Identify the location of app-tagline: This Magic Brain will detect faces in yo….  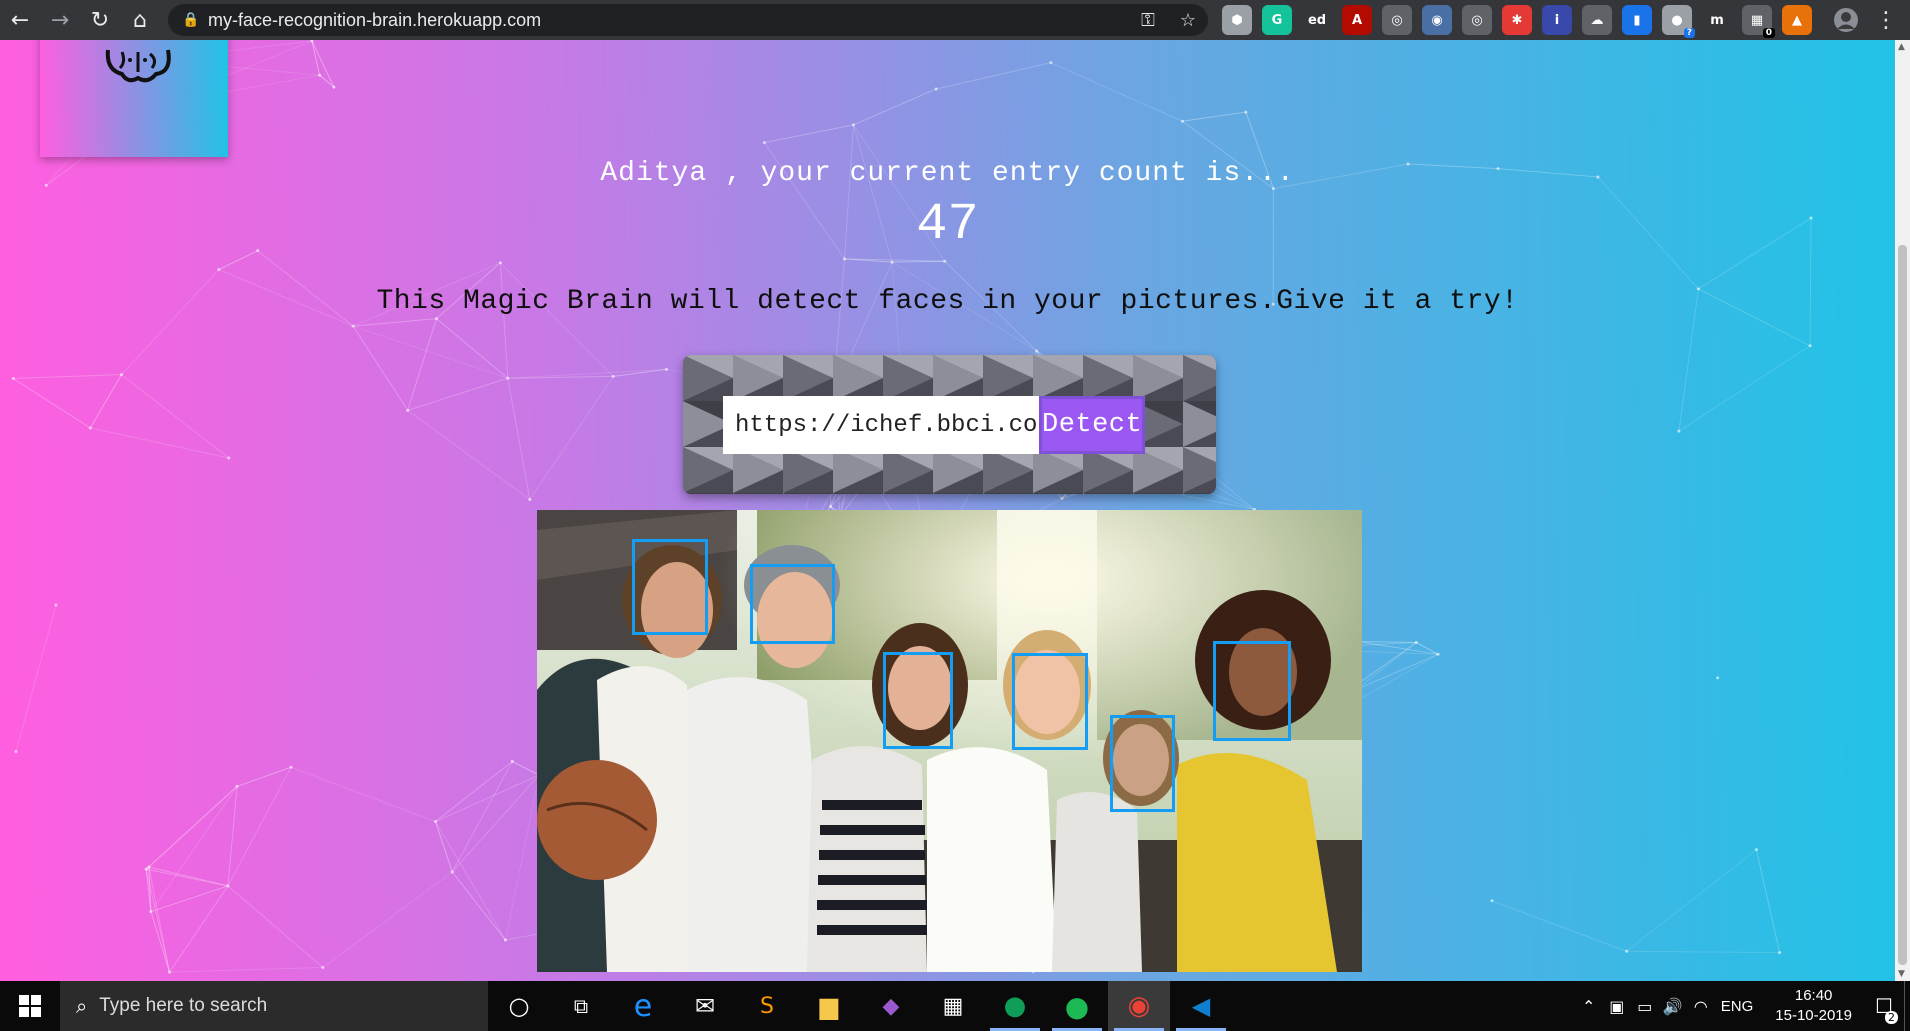
(947, 301).